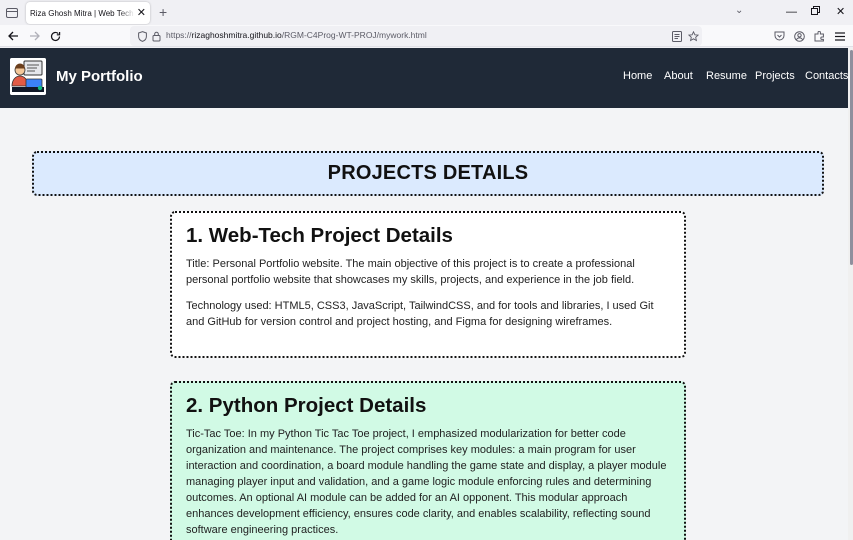 Image resolution: width=853 pixels, height=540 pixels. What do you see at coordinates (12, 13) in the screenshot?
I see `tab-list-icon` at bounding box center [12, 13].